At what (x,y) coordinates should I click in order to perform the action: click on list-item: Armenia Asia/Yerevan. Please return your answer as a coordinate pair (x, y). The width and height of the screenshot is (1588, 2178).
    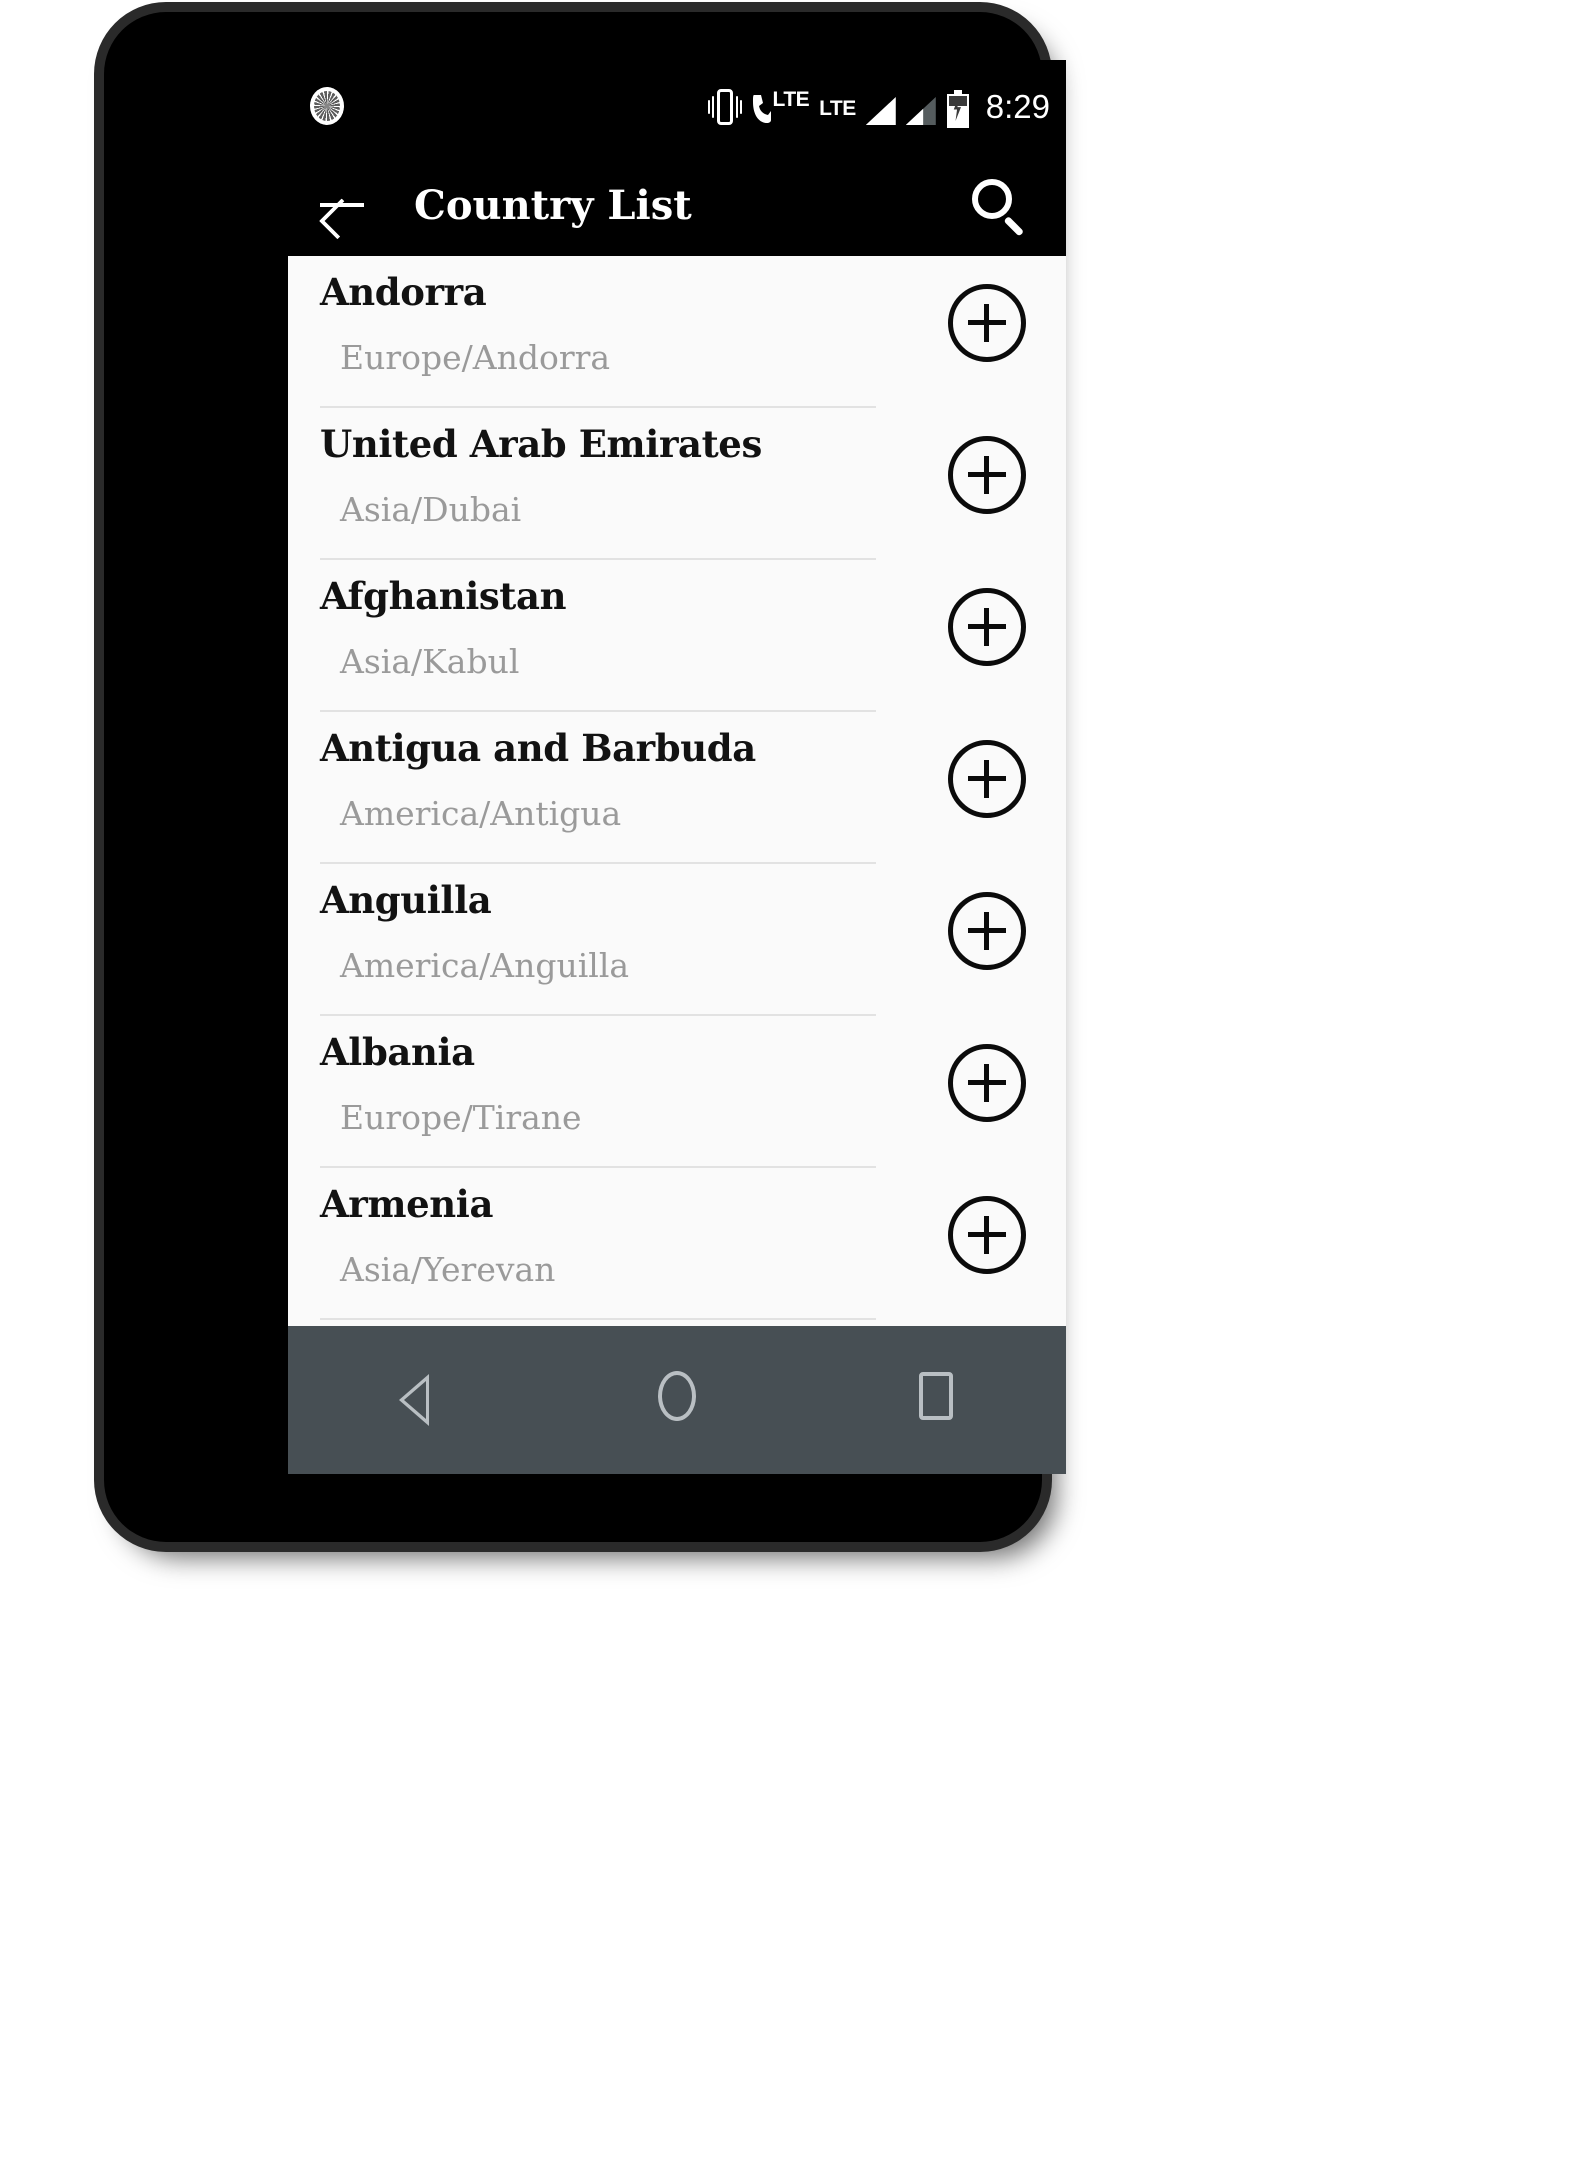
    Looking at the image, I should click on (677, 1244).